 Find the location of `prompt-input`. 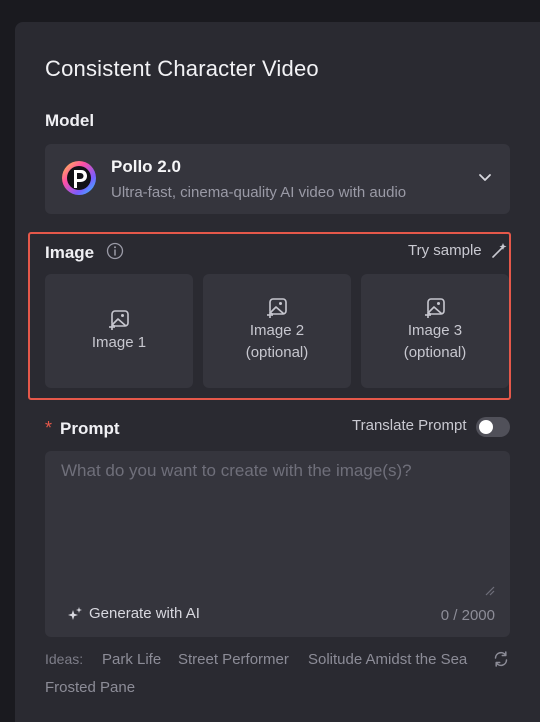

prompt-input is located at coordinates (276, 521).